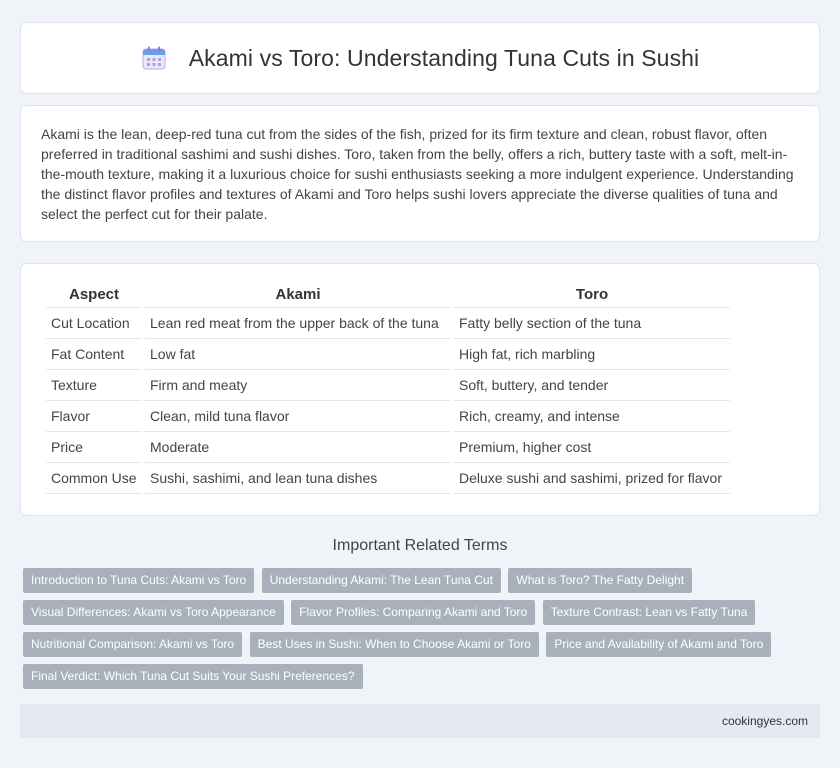 The height and width of the screenshot is (768, 840). I want to click on table-cell: Low fat, so click(298, 354).